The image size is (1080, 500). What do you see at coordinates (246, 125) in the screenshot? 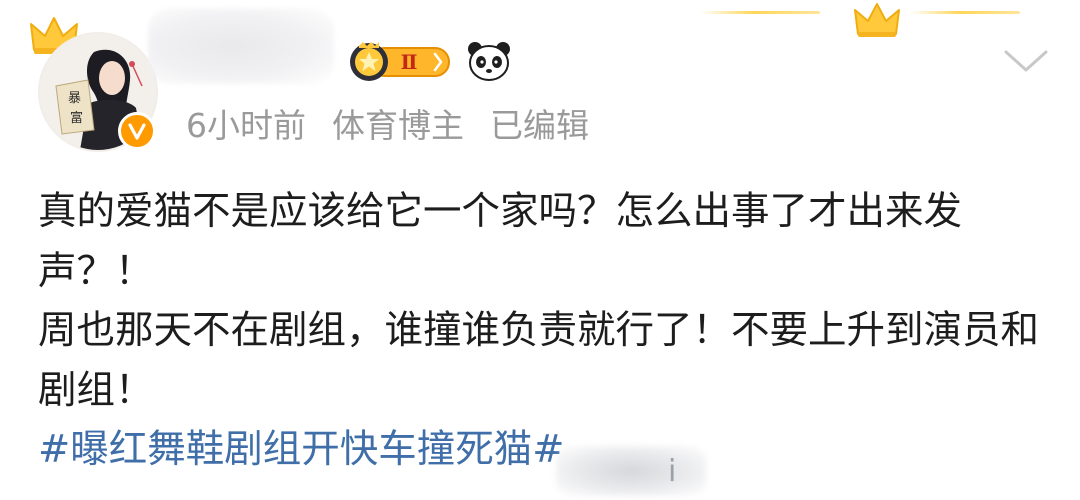
I see `post-time: 6小时前` at bounding box center [246, 125].